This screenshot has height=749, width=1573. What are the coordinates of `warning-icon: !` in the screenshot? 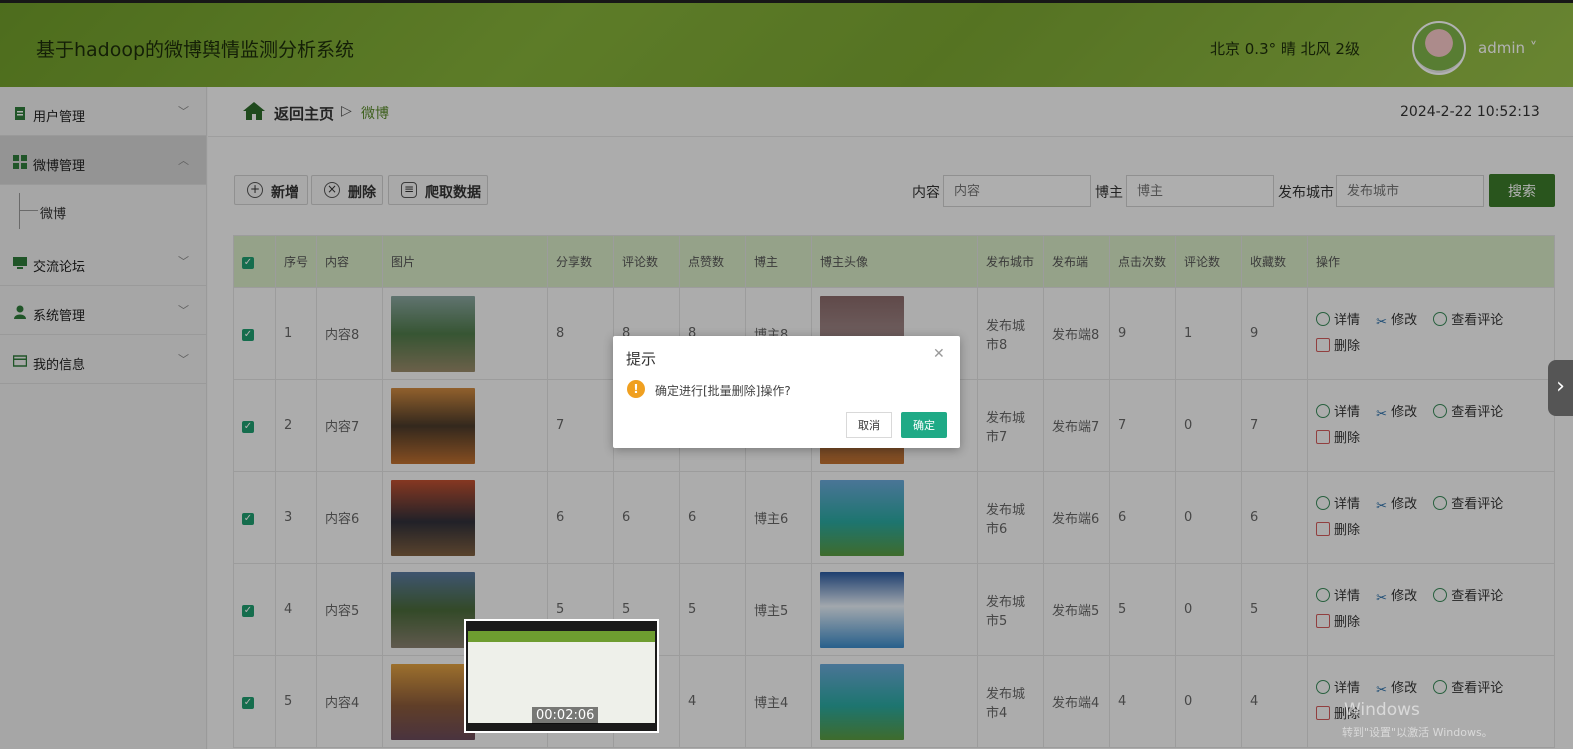 It's located at (636, 389).